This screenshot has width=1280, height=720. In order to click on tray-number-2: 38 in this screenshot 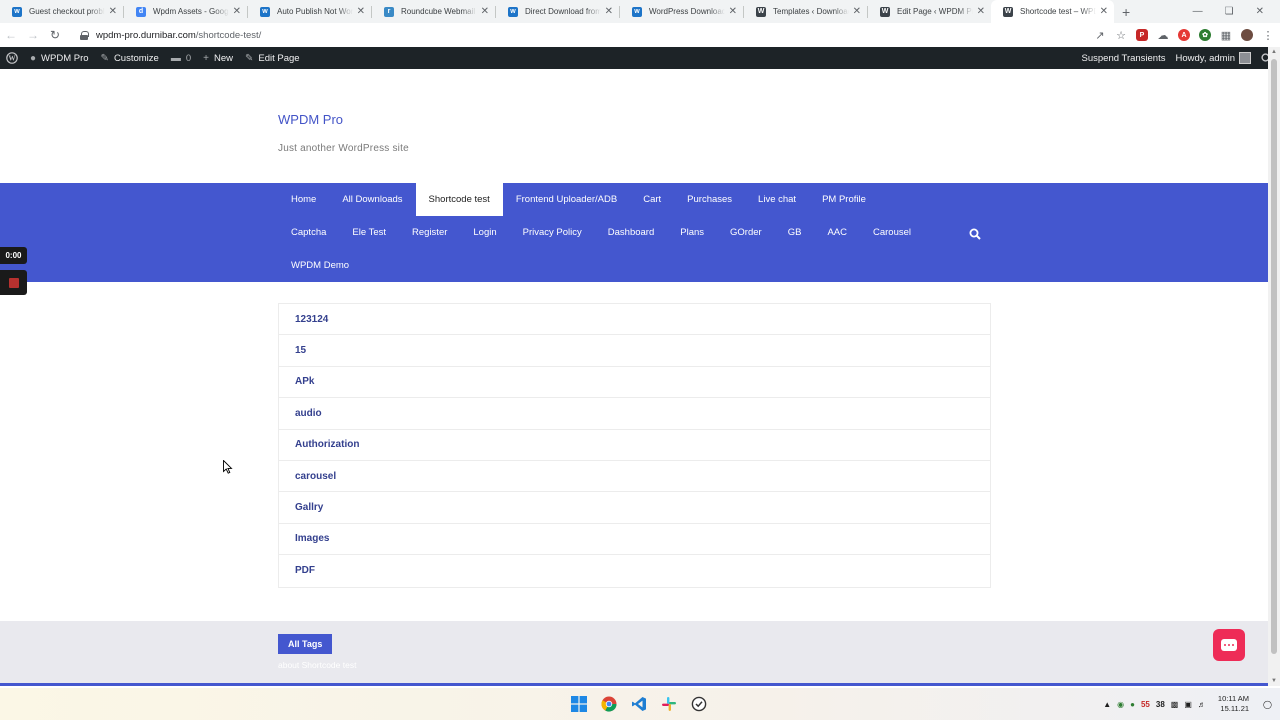, I will do `click(1160, 704)`.